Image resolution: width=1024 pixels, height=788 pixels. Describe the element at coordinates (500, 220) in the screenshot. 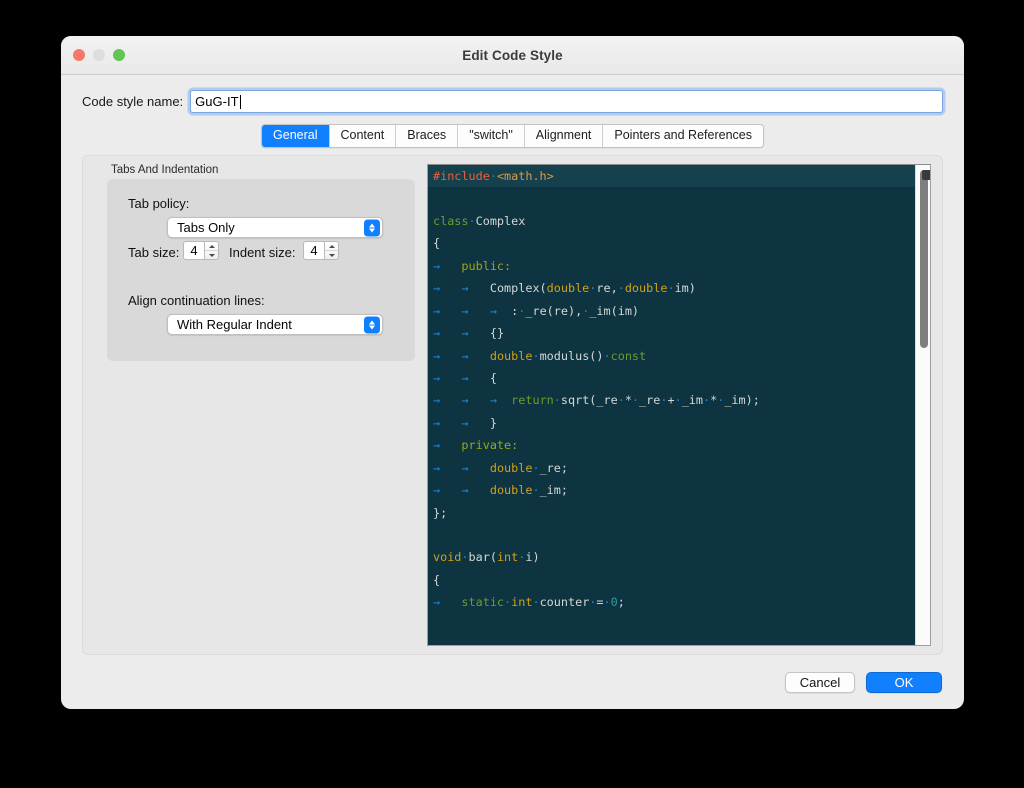

I see `code-token: Complex` at that location.